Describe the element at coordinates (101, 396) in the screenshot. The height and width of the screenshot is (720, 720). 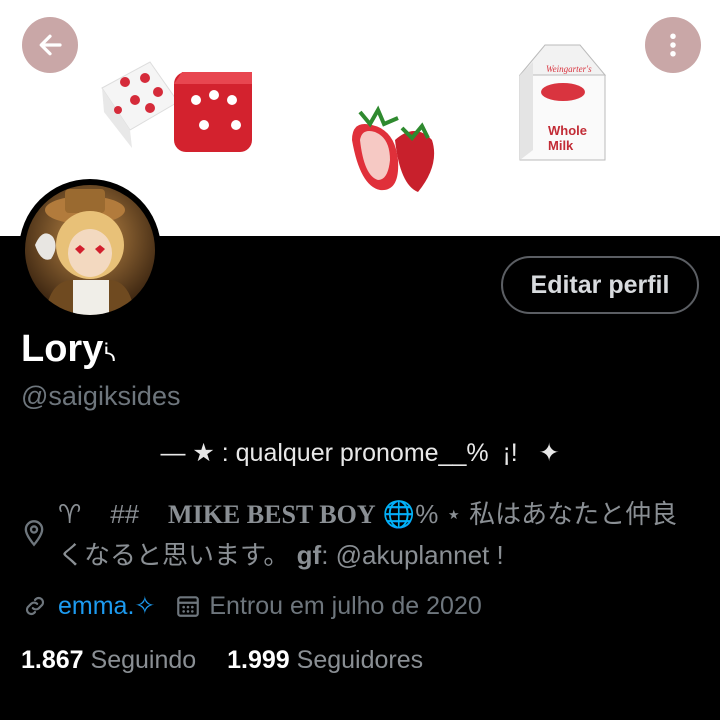
I see `profile-handle: @saigiksides` at that location.